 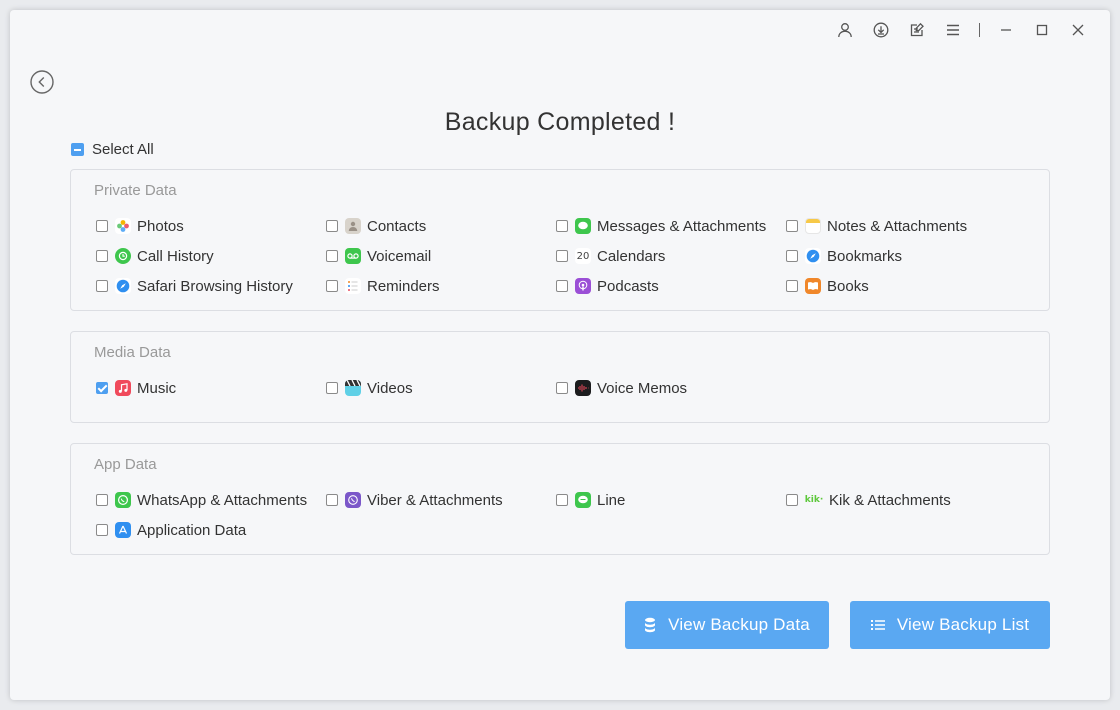 I want to click on item-label: Call History, so click(x=175, y=256).